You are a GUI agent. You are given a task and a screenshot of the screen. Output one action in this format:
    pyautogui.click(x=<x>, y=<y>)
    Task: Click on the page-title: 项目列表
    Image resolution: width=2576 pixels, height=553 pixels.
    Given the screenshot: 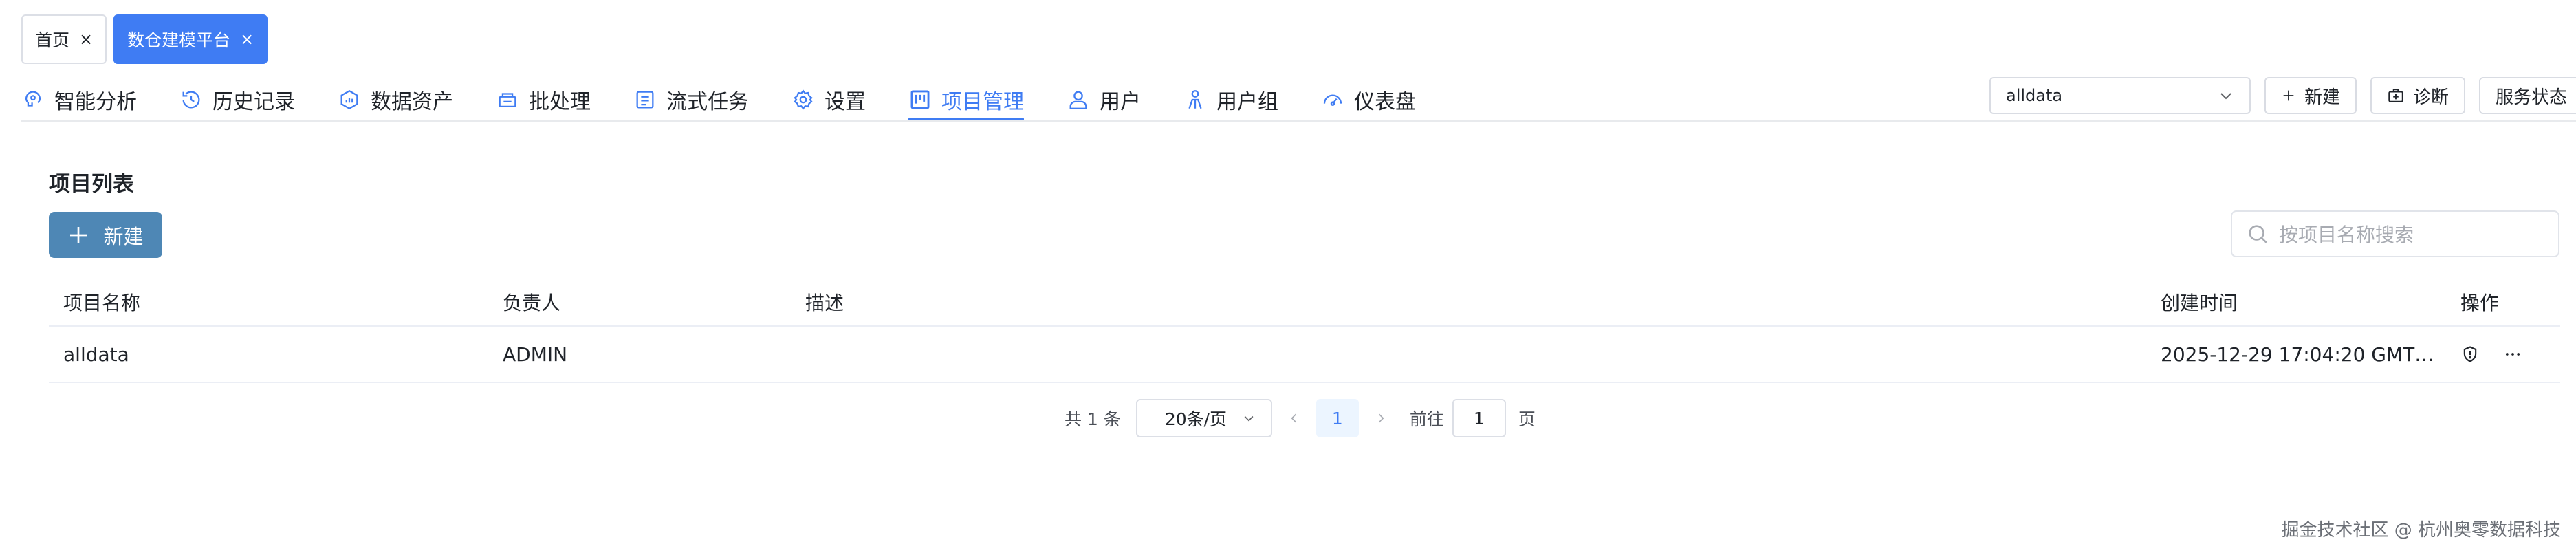 What is the action you would take?
    pyautogui.click(x=91, y=184)
    